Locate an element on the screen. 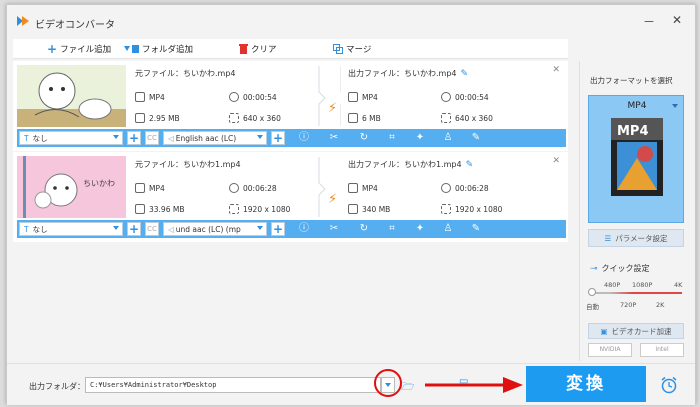 This screenshot has width=700, height=407. add-file-button: + ファイル追加 is located at coordinates (79, 49).